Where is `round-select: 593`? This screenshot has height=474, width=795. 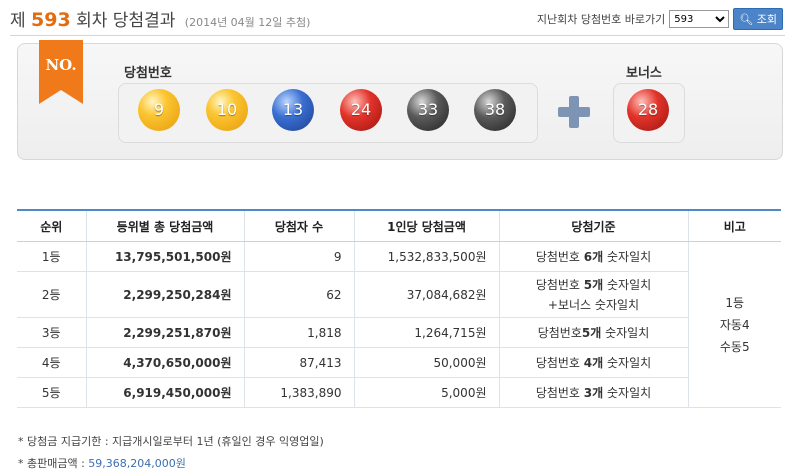 round-select: 593 is located at coordinates (699, 19).